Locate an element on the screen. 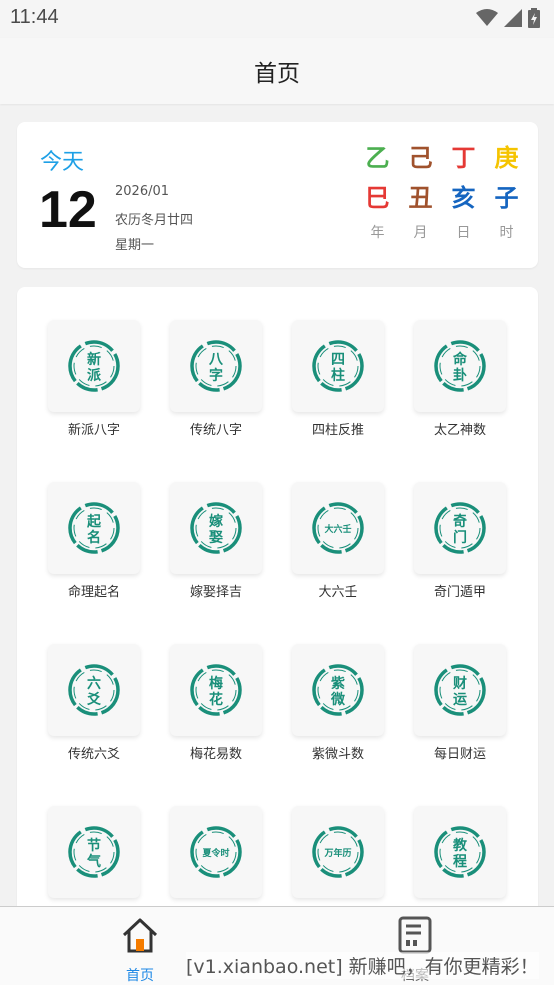  sizhu-seal-icon: 四柱 is located at coordinates (338, 366).